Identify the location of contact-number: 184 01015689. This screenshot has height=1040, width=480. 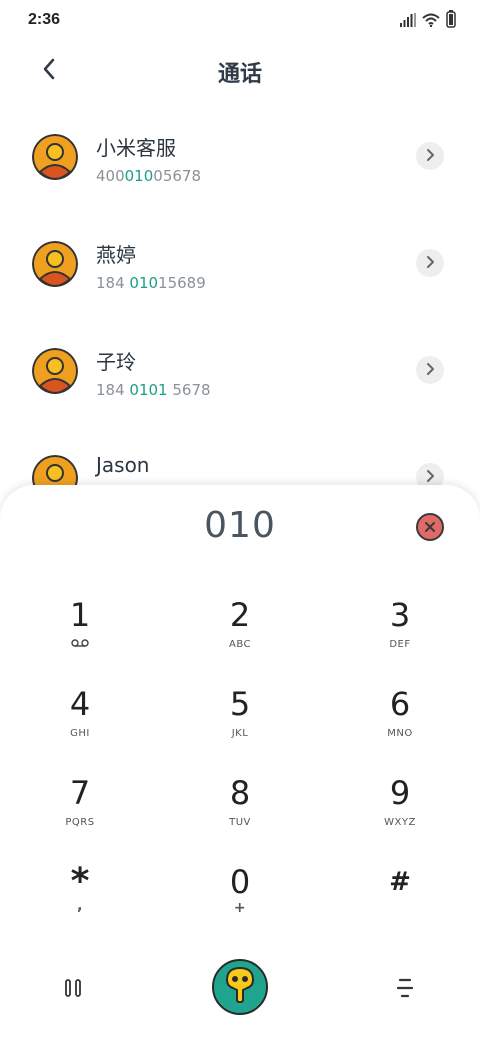
(151, 283).